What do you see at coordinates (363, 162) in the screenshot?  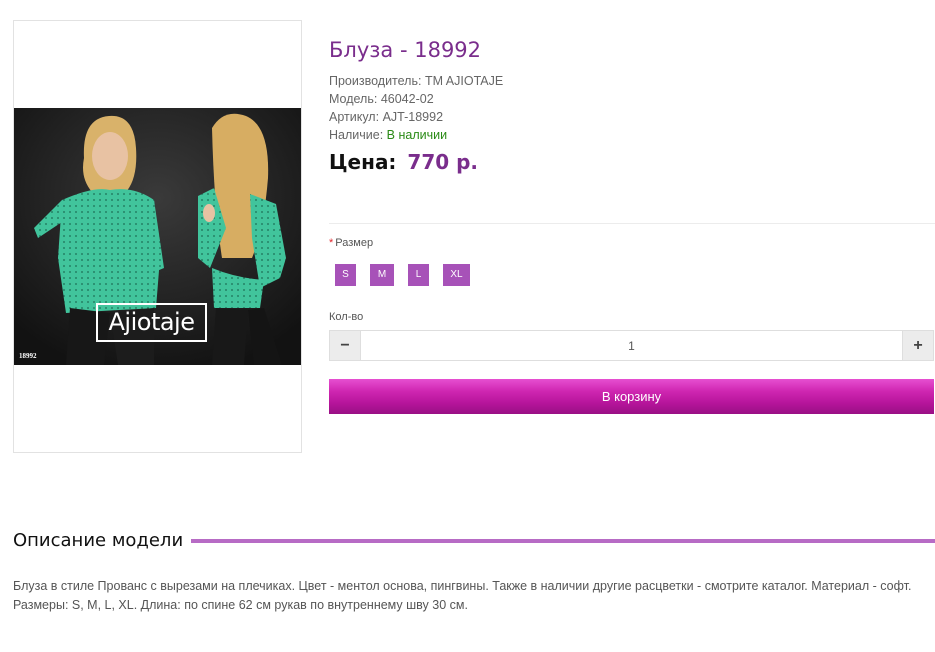 I see `price-label: Цена:` at bounding box center [363, 162].